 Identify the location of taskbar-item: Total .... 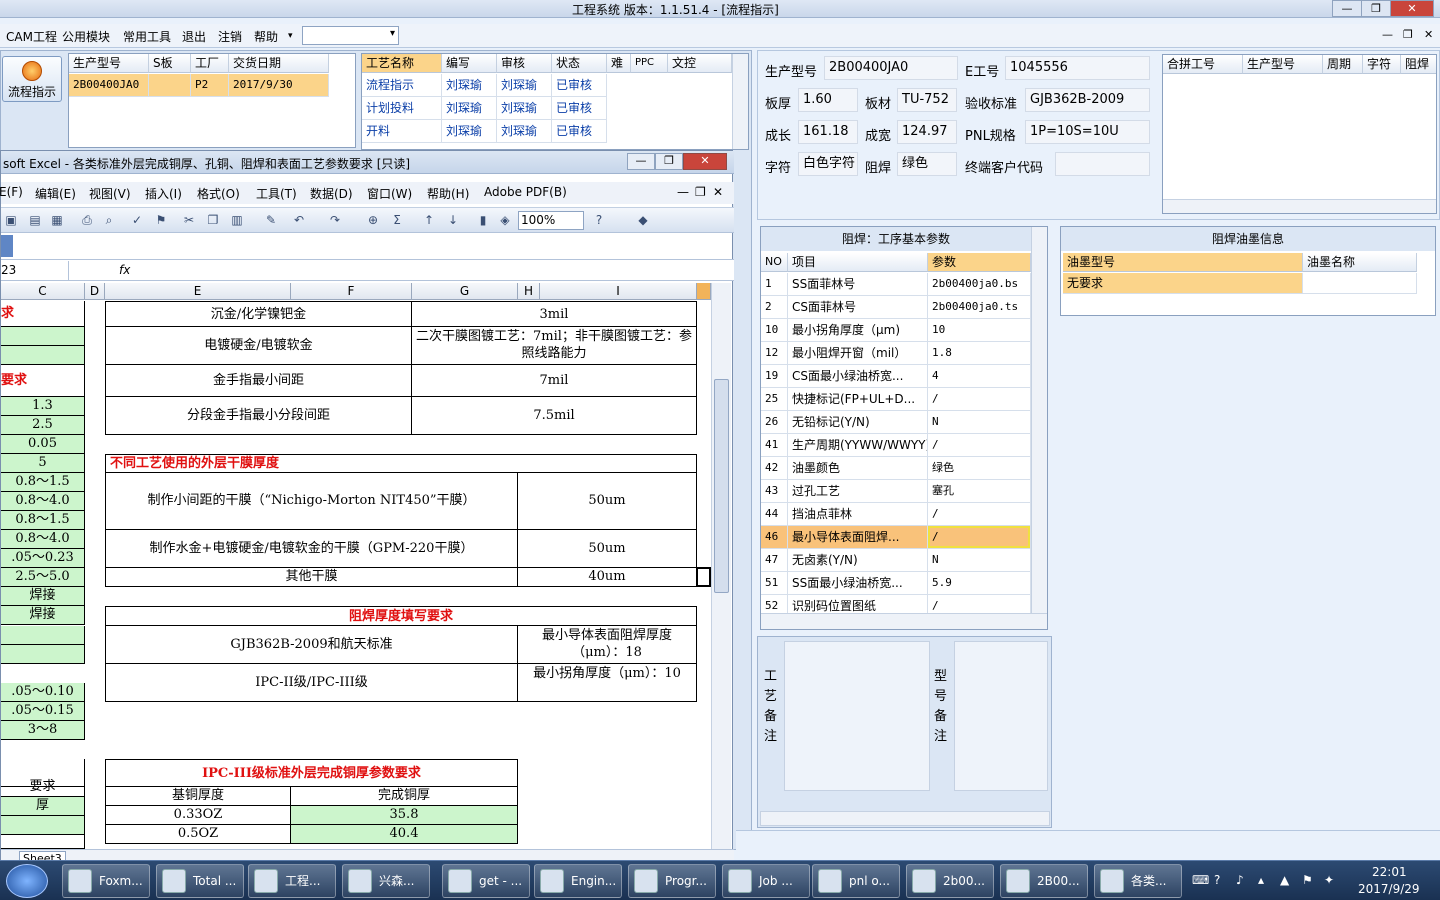
(200, 881).